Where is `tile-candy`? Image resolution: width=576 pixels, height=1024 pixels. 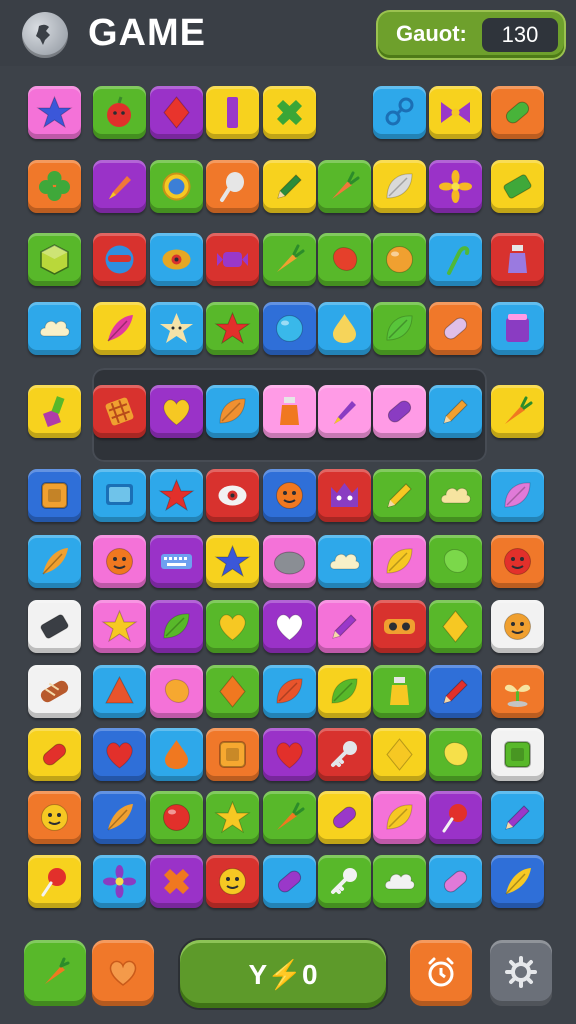
tile-candy is located at coordinates (232, 259).